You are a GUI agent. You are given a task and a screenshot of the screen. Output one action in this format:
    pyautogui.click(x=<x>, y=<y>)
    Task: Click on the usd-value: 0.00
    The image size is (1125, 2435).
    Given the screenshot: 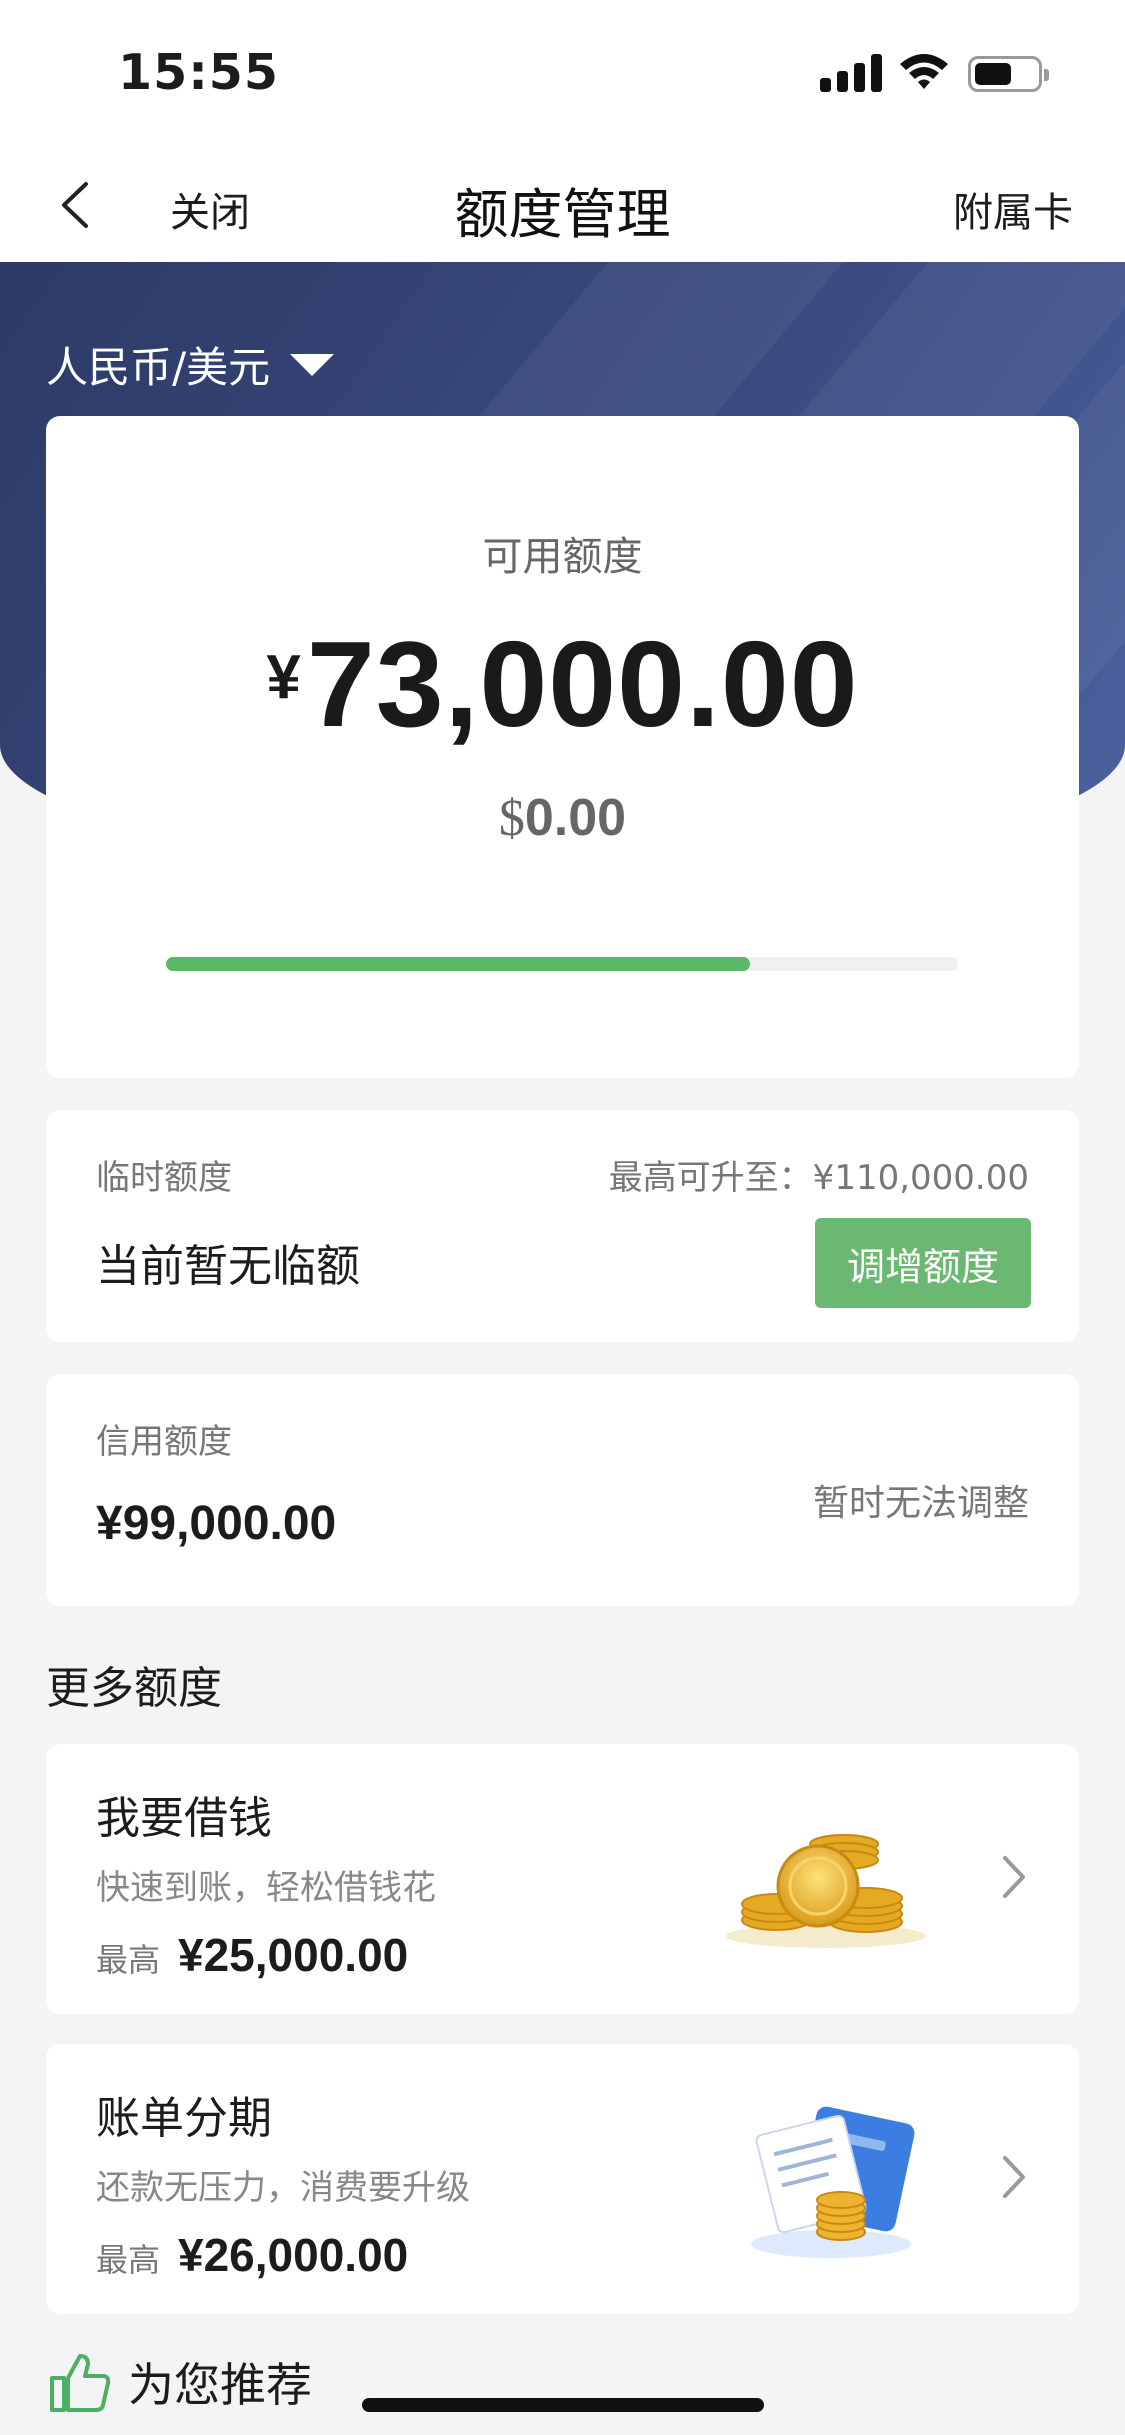 What is the action you would take?
    pyautogui.click(x=575, y=818)
    